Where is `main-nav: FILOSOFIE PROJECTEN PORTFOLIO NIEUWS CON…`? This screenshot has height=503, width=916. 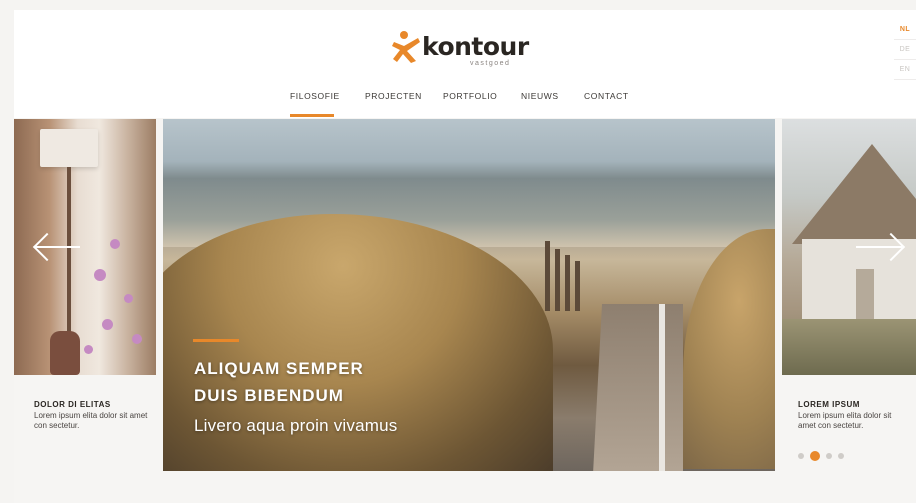 main-nav: FILOSOFIE PROJECTEN PORTFOLIO NIEUWS CON… is located at coordinates (465, 101).